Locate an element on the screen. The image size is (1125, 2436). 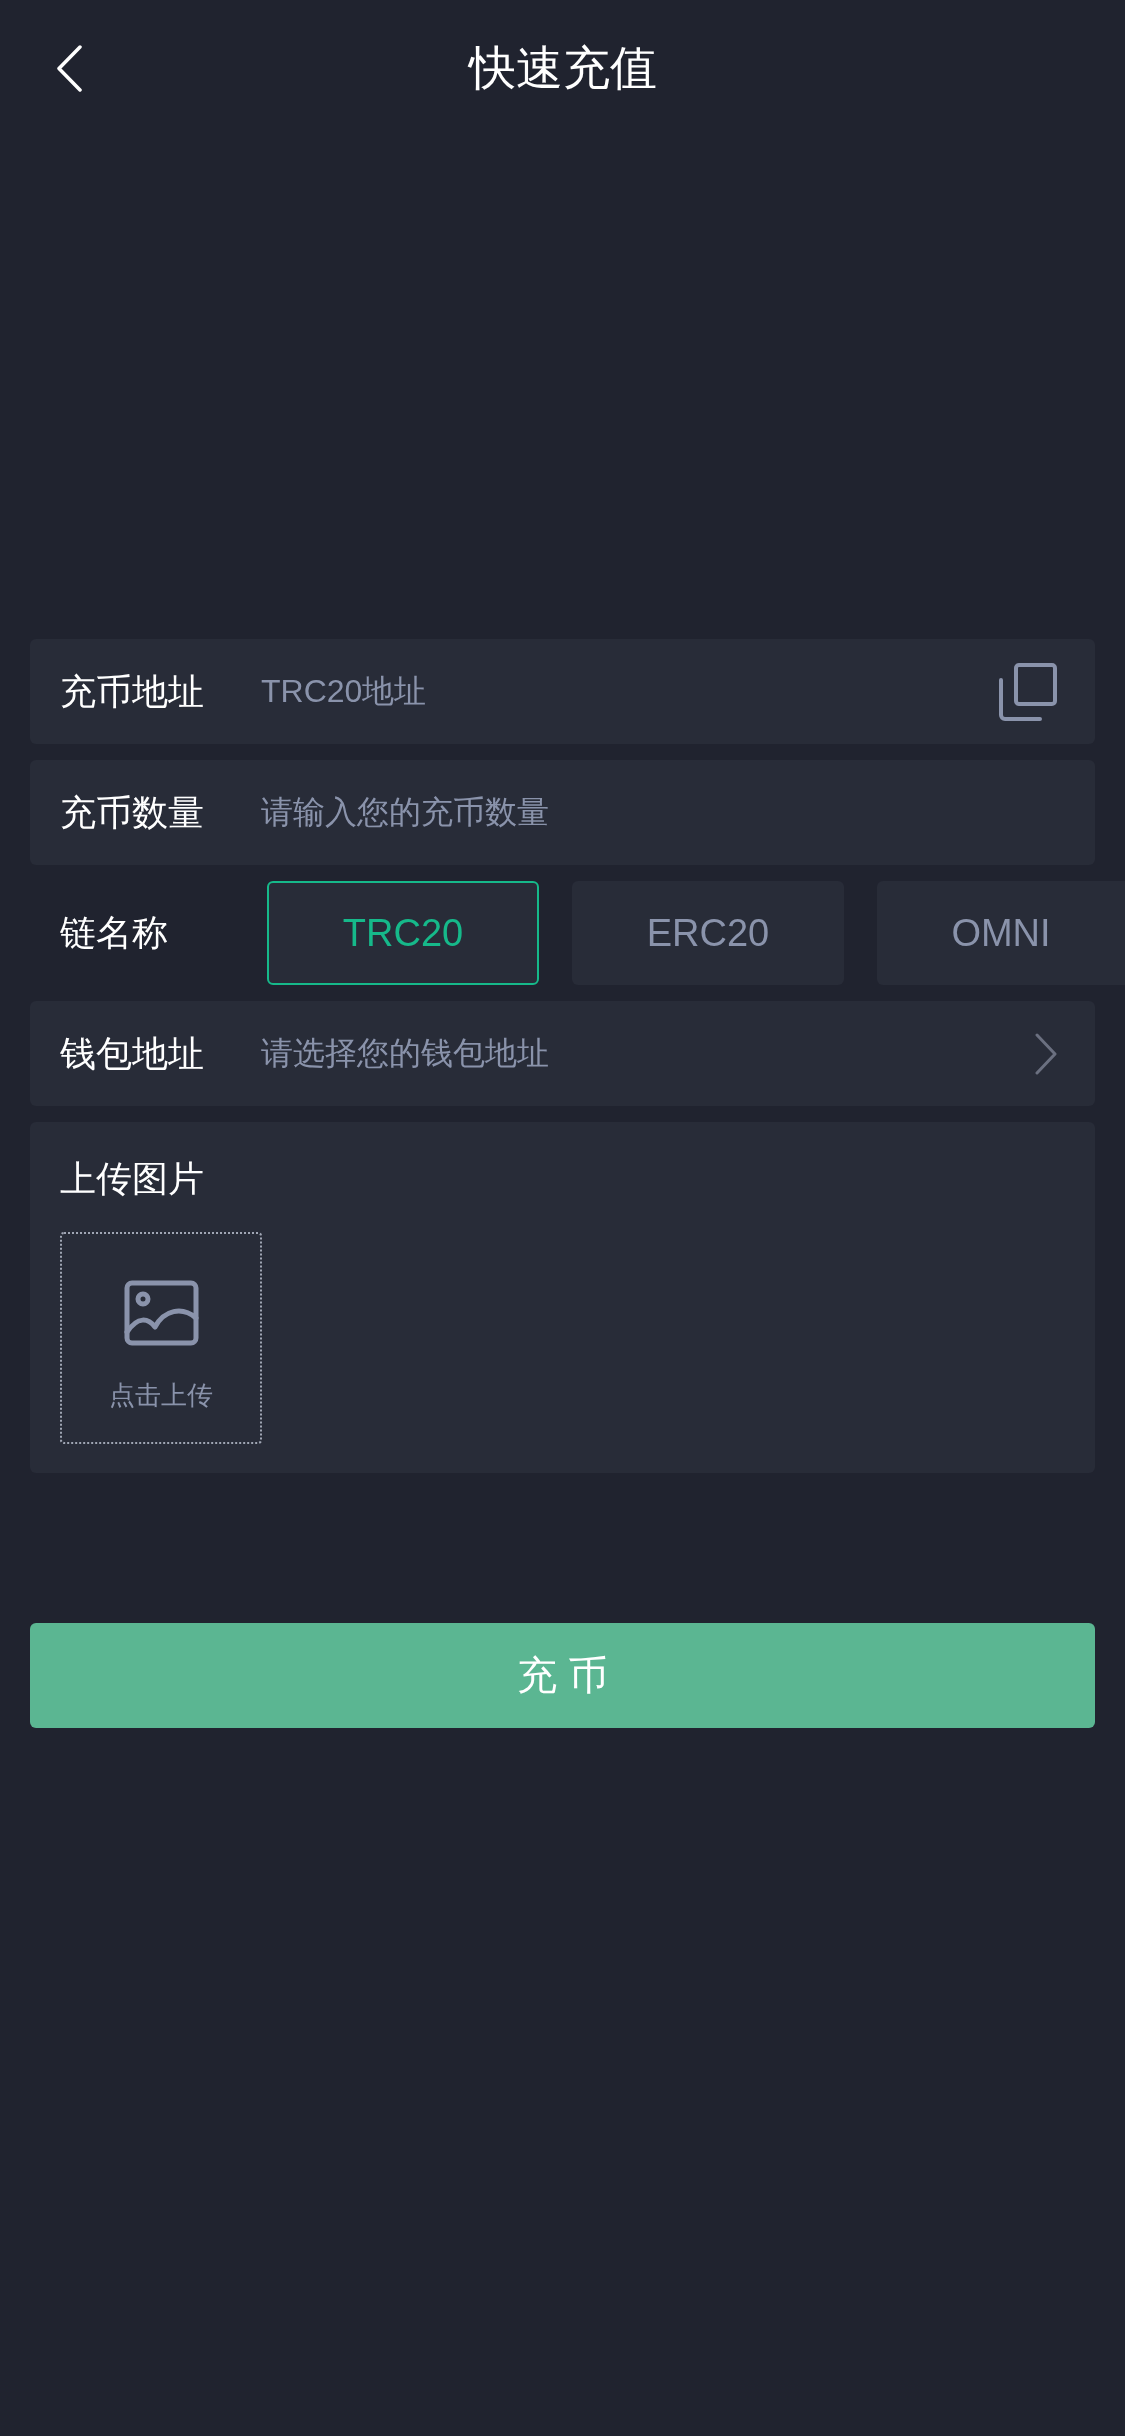
wallet-address-field: 请选择您的钱包地址 is located at coordinates (648, 1053).